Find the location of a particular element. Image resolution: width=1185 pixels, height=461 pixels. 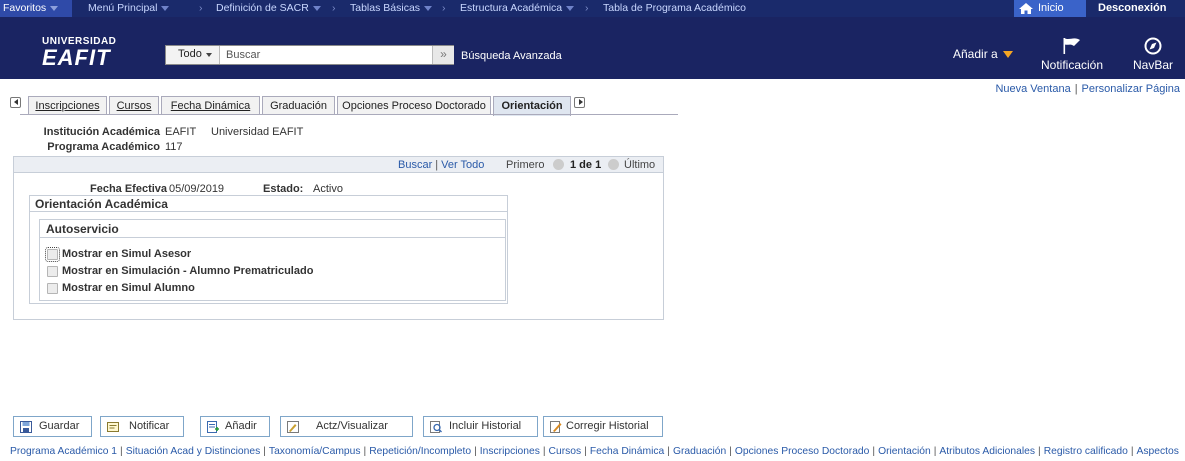

find-link: Buscar is located at coordinates (415, 165).